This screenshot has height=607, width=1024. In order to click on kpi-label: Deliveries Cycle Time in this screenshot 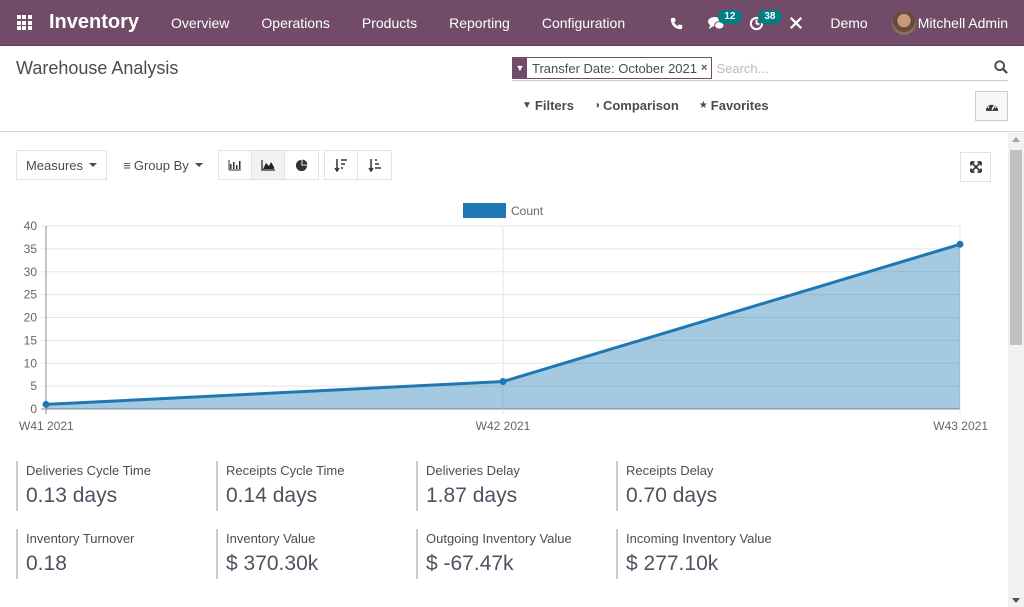, I will do `click(88, 470)`.